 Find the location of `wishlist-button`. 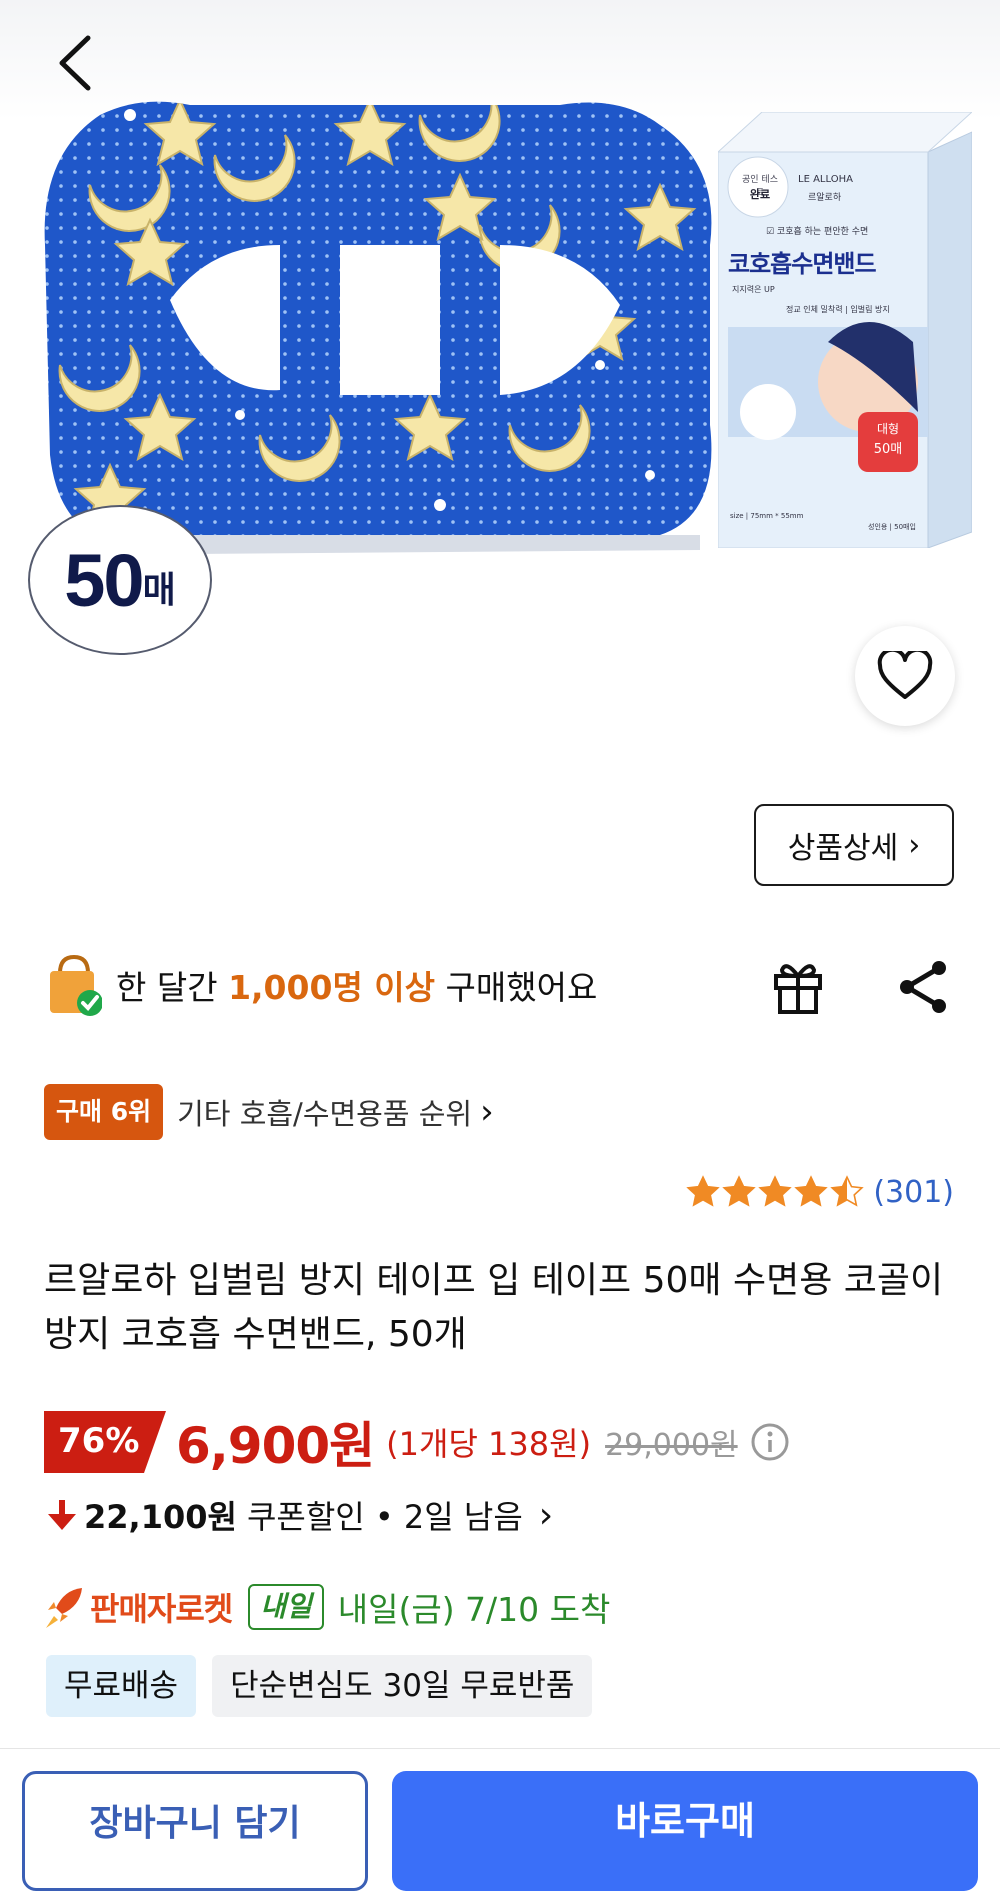

wishlist-button is located at coordinates (905, 676).